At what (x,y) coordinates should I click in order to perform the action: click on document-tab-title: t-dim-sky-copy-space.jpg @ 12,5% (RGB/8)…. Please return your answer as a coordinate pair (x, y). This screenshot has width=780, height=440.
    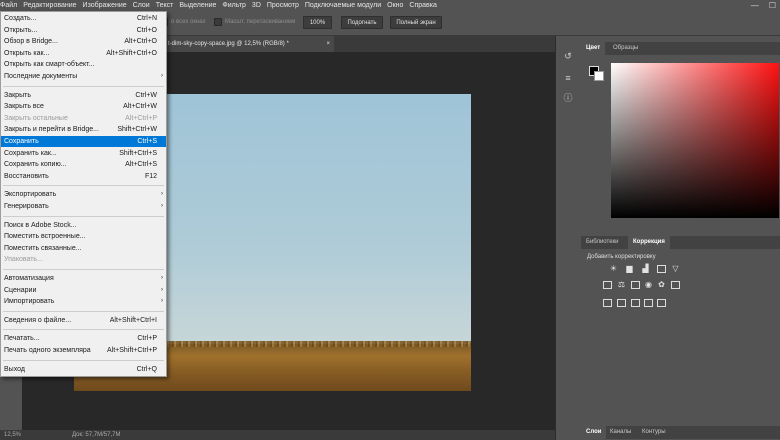
    Looking at the image, I should click on (228, 44).